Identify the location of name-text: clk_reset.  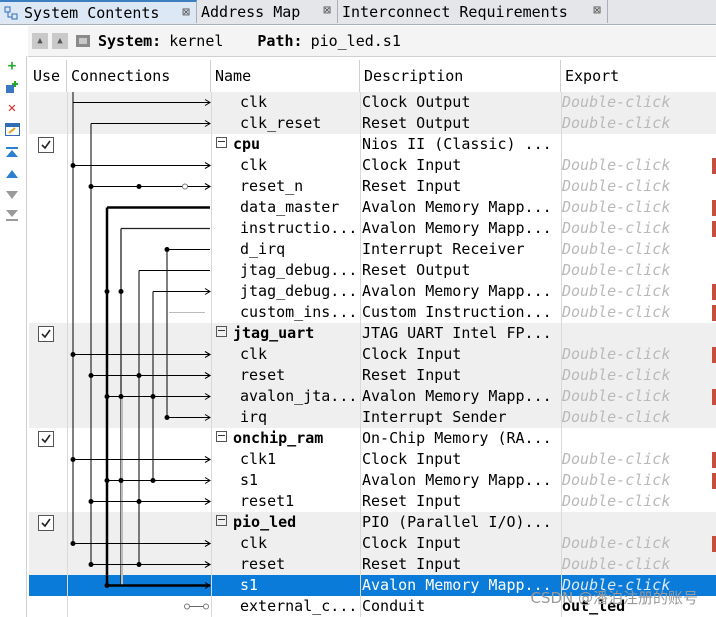
(281, 123).